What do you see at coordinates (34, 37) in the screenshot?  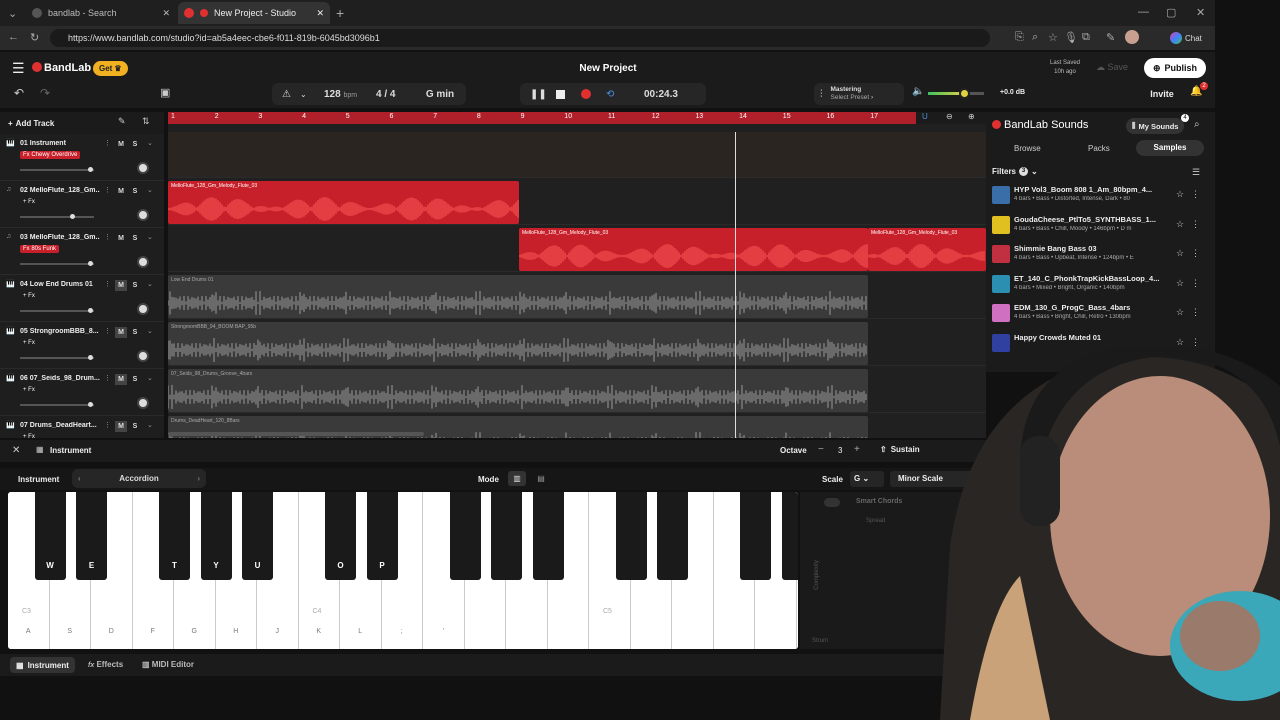 I see `reload-icon: ↻` at bounding box center [34, 37].